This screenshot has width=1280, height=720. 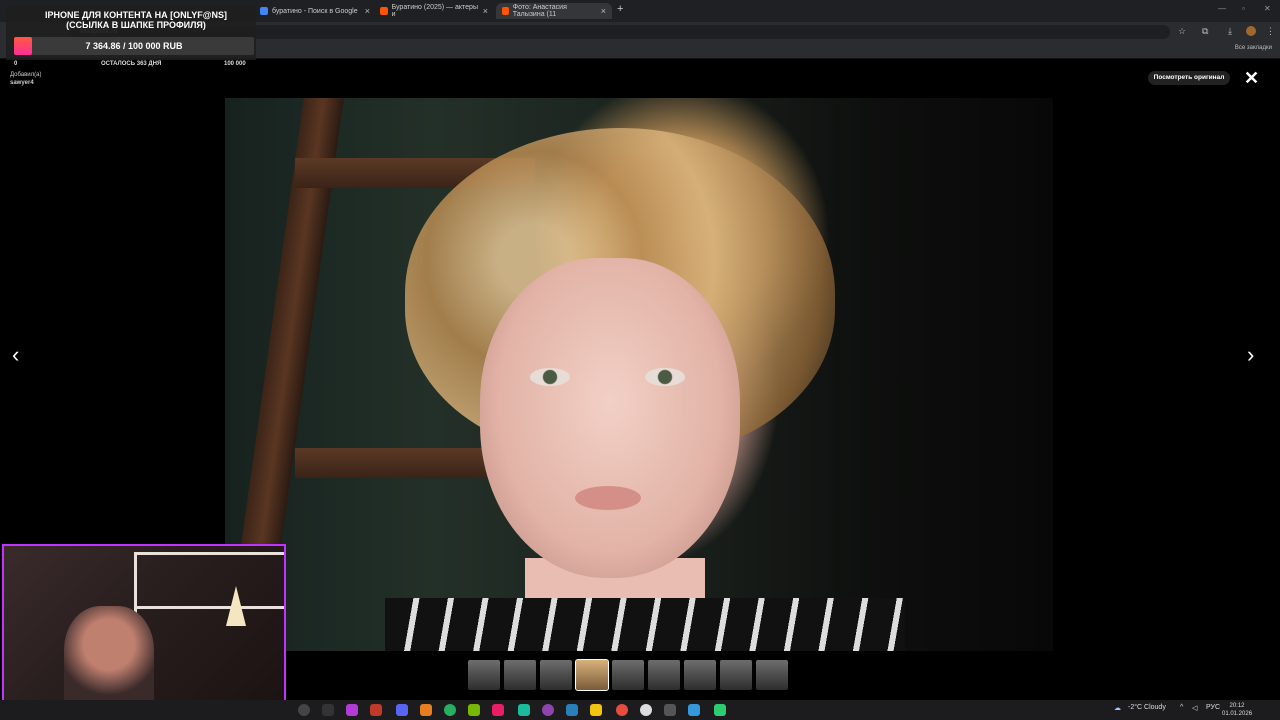 What do you see at coordinates (1117, 708) in the screenshot?
I see `weather-icon: ☁` at bounding box center [1117, 708].